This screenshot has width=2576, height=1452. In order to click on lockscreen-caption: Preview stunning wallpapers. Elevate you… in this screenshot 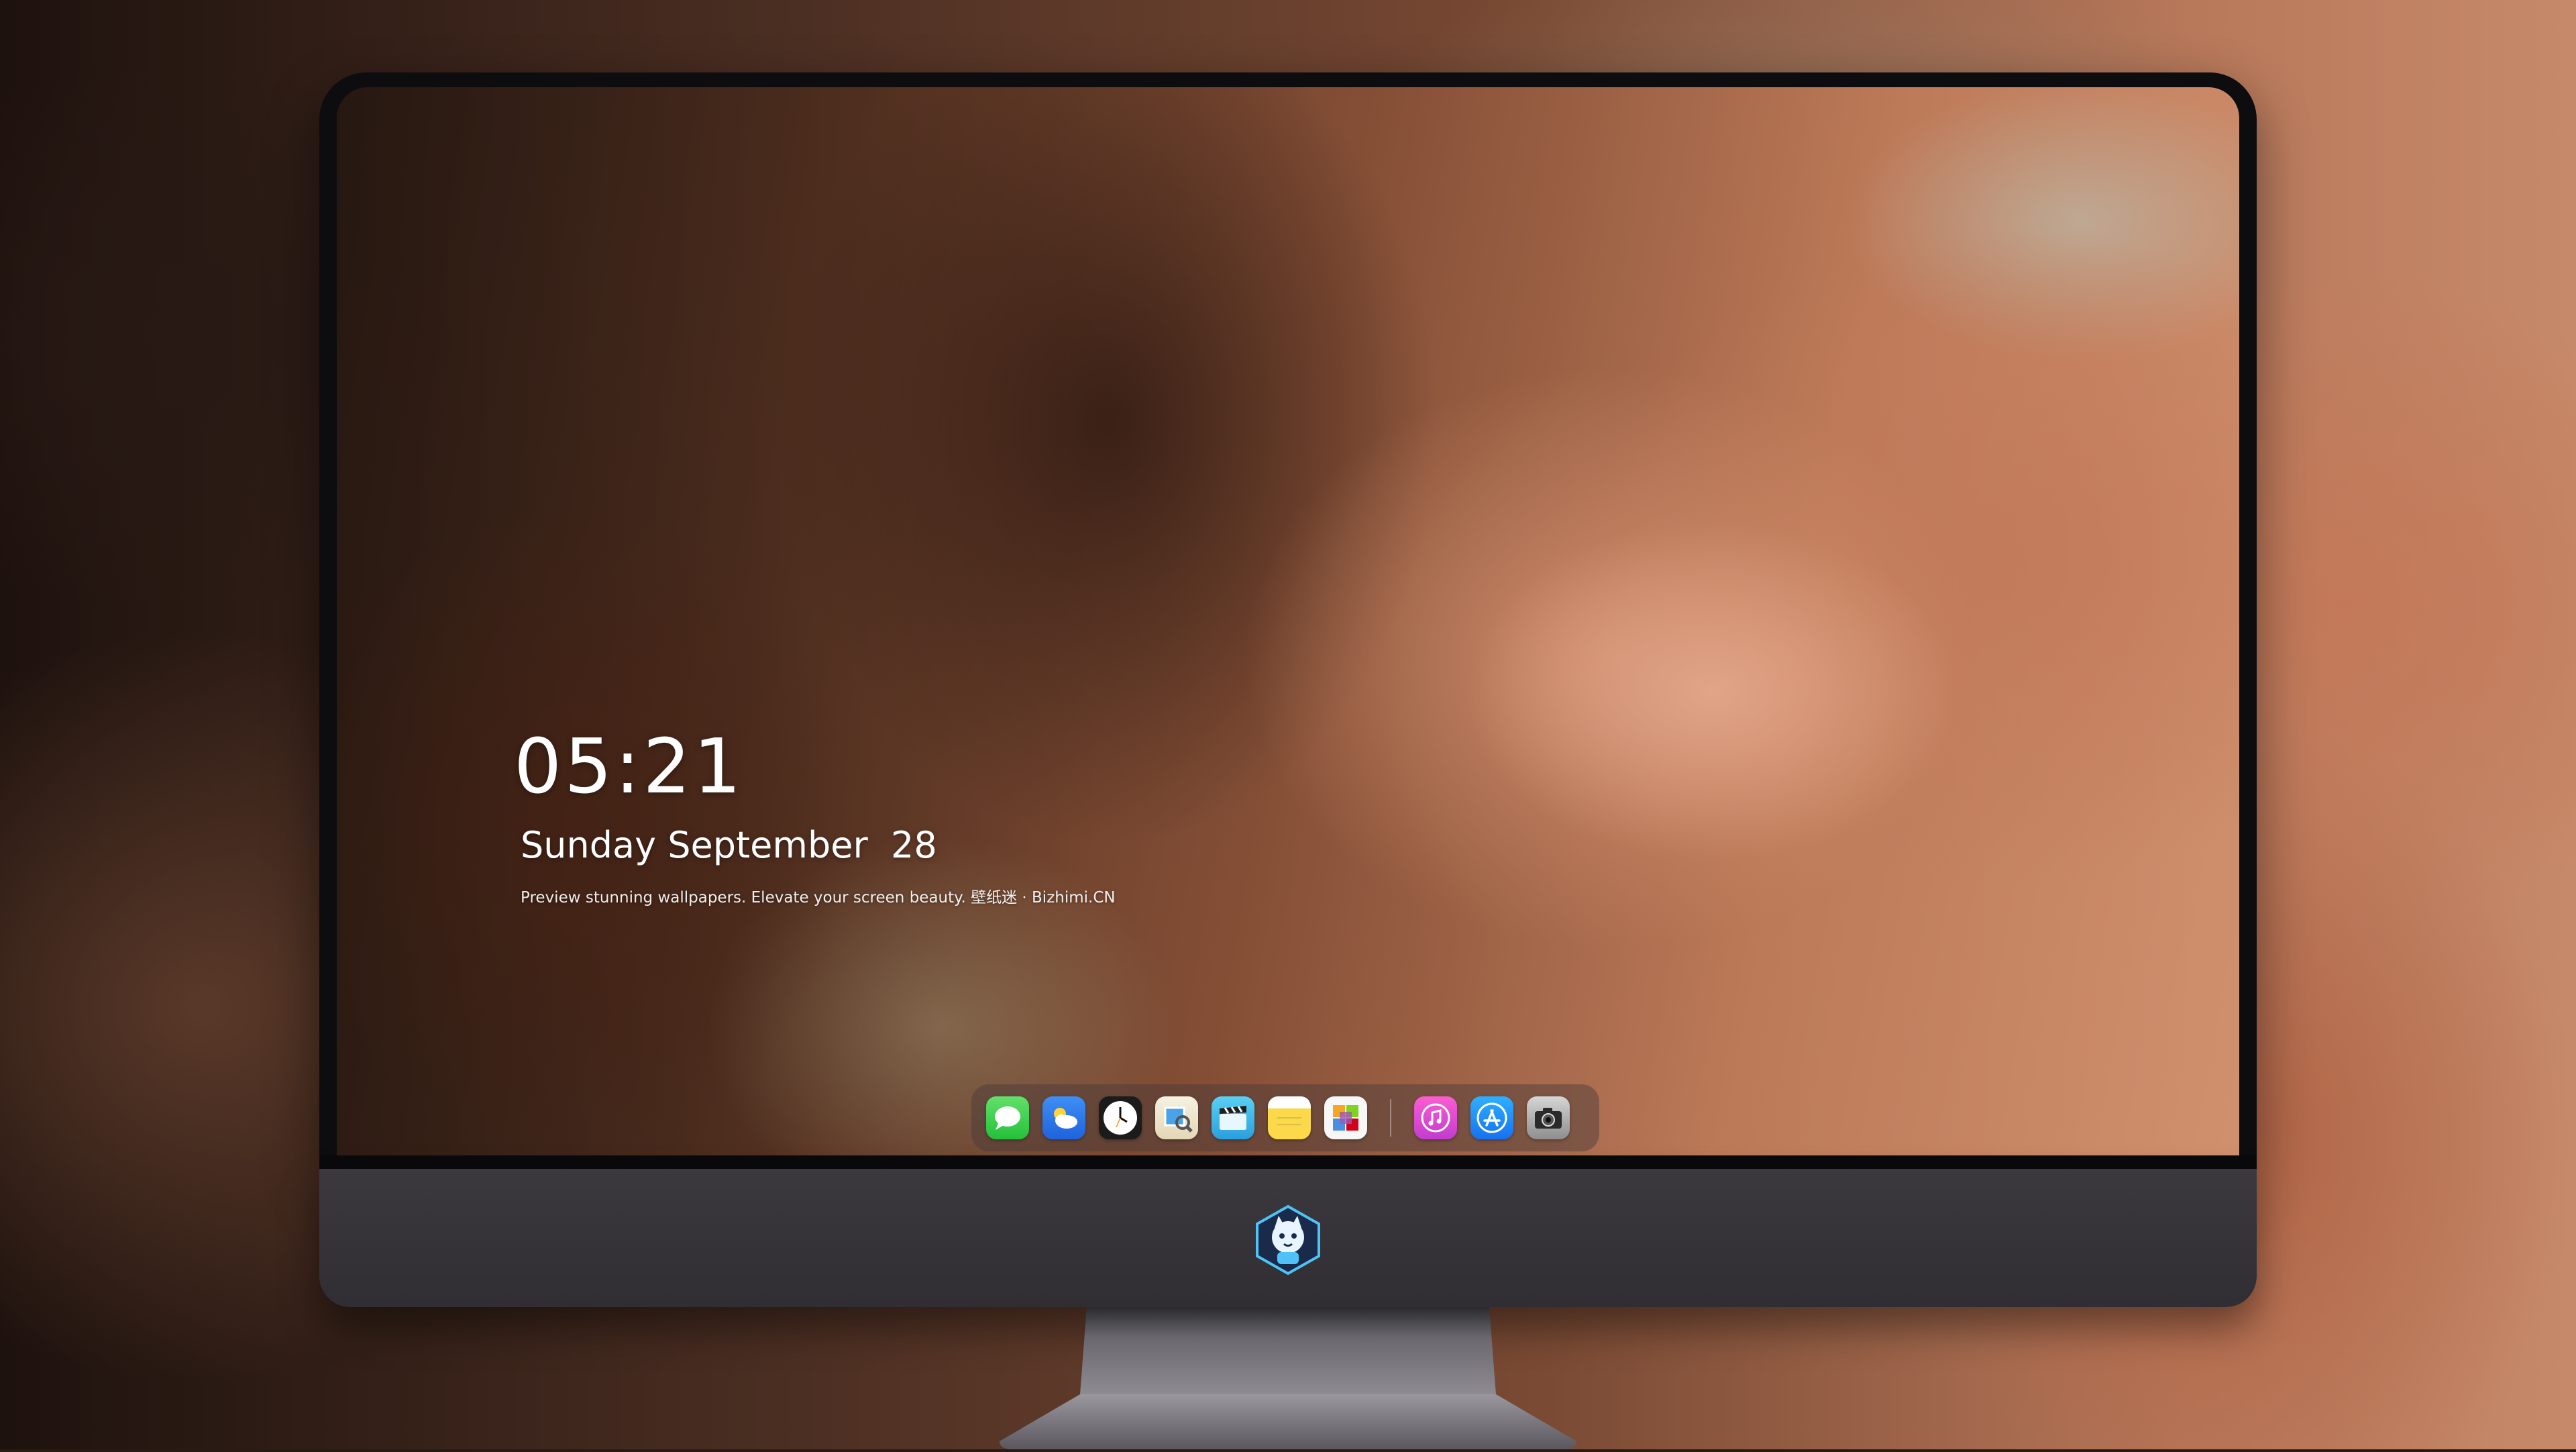, I will do `click(818, 898)`.